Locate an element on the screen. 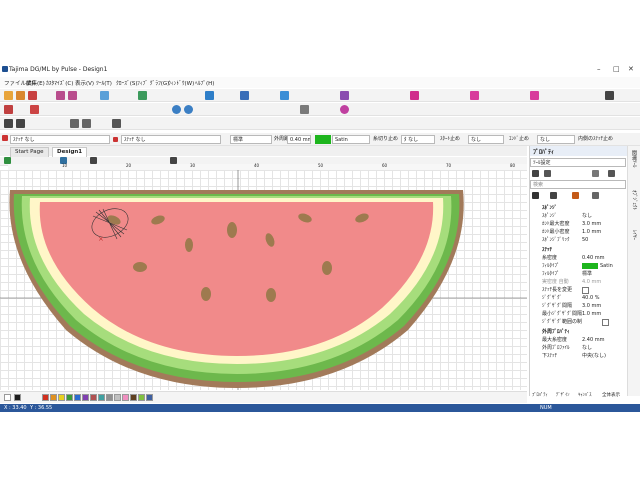 The height and width of the screenshot is (480, 640). undo-icon is located at coordinates (60, 95).